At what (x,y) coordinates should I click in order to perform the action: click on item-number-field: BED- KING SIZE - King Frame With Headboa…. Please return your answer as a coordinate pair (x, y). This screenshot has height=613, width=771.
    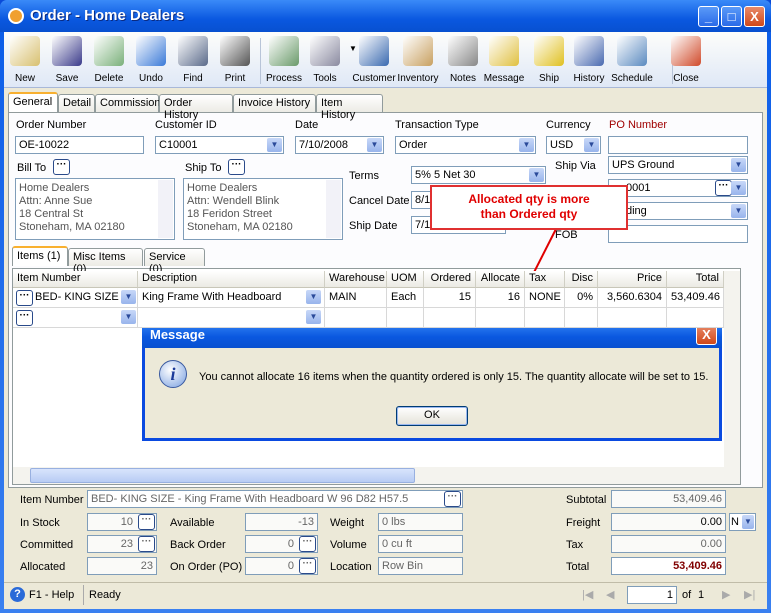
    Looking at the image, I should click on (275, 499).